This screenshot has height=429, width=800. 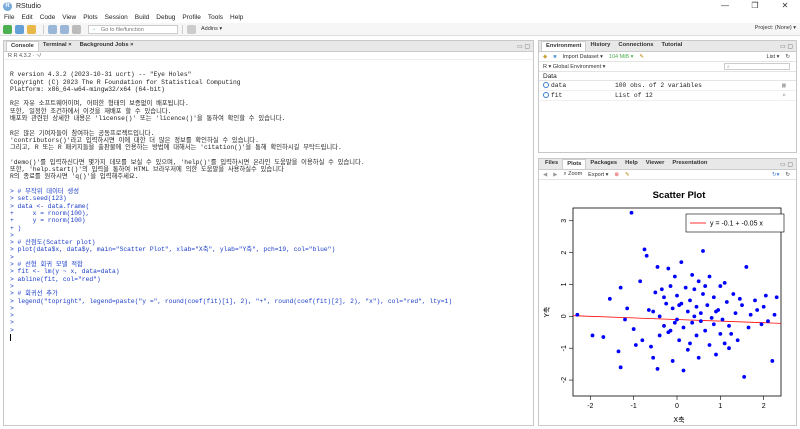 I want to click on list-view-dropdown: List ▾, so click(x=773, y=57).